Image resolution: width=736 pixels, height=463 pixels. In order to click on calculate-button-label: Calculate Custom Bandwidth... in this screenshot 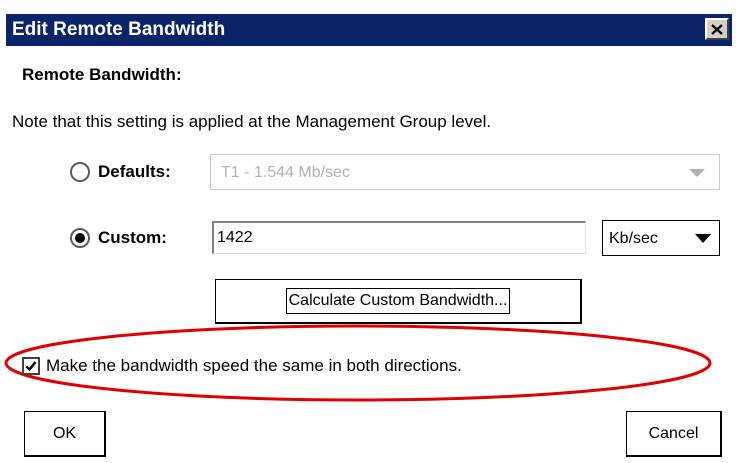, I will do `click(398, 301)`.